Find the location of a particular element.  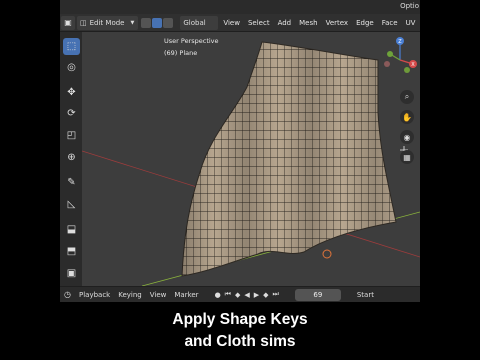

tool-shelf: ⬚ ◎ ✥ ⟳ ◰ ⊕ ✎ ◺ ⬓ ⬒ ▣ is located at coordinates (71, 159).